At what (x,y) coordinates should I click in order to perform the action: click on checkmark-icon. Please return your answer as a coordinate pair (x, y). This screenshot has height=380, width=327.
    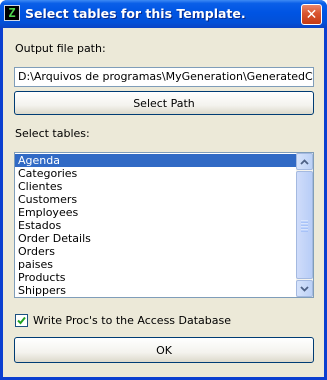
    Looking at the image, I should click on (21, 320).